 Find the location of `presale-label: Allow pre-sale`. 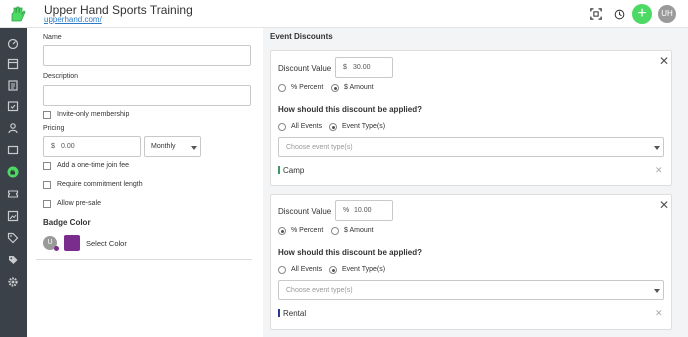

presale-label: Allow pre-sale is located at coordinates (79, 203).